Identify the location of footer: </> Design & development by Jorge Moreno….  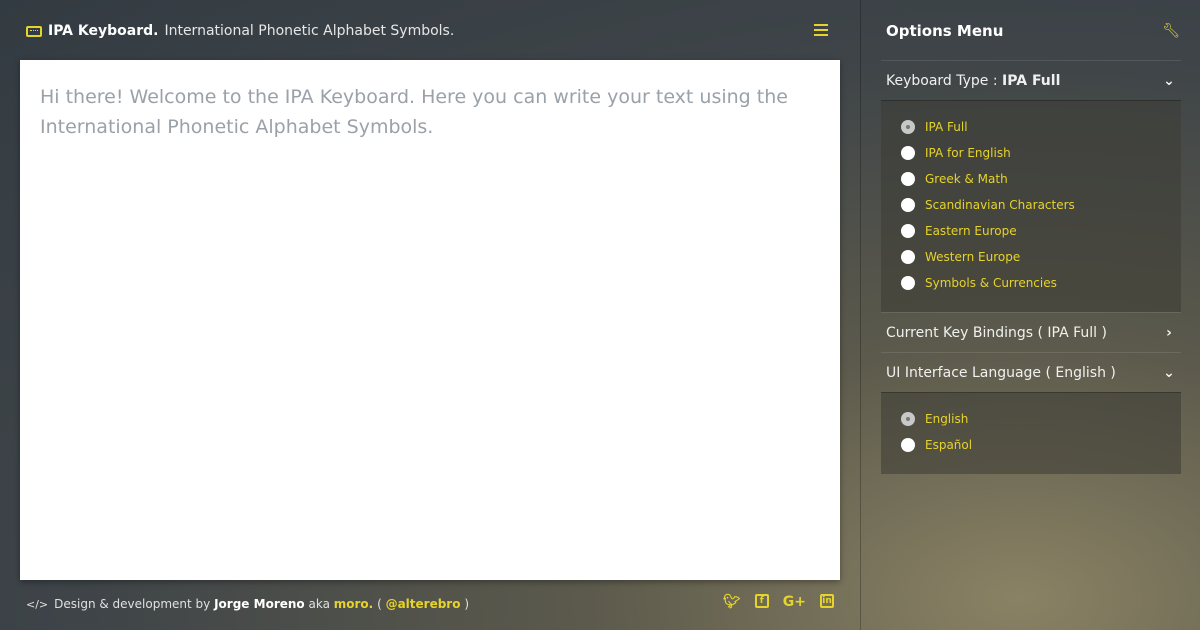
(430, 604).